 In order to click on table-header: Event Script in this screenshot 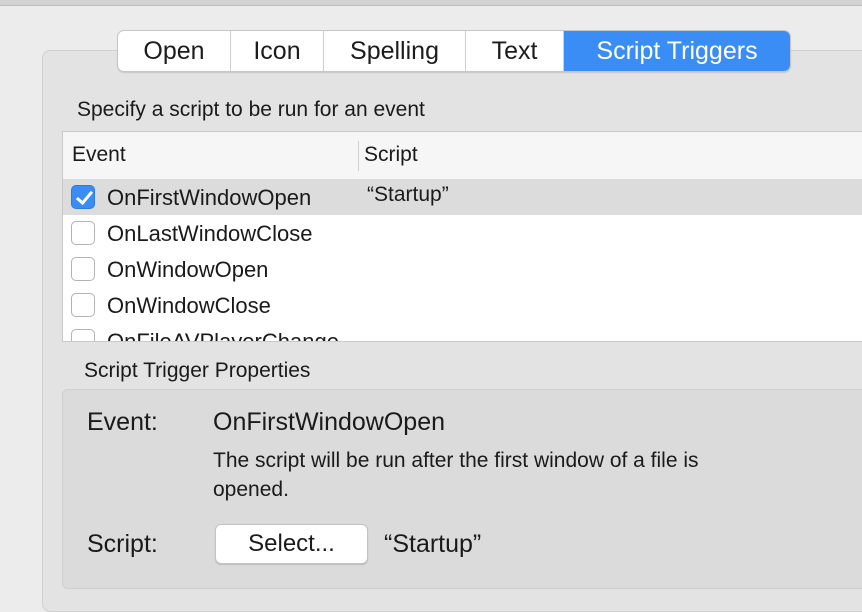, I will do `click(462, 156)`.